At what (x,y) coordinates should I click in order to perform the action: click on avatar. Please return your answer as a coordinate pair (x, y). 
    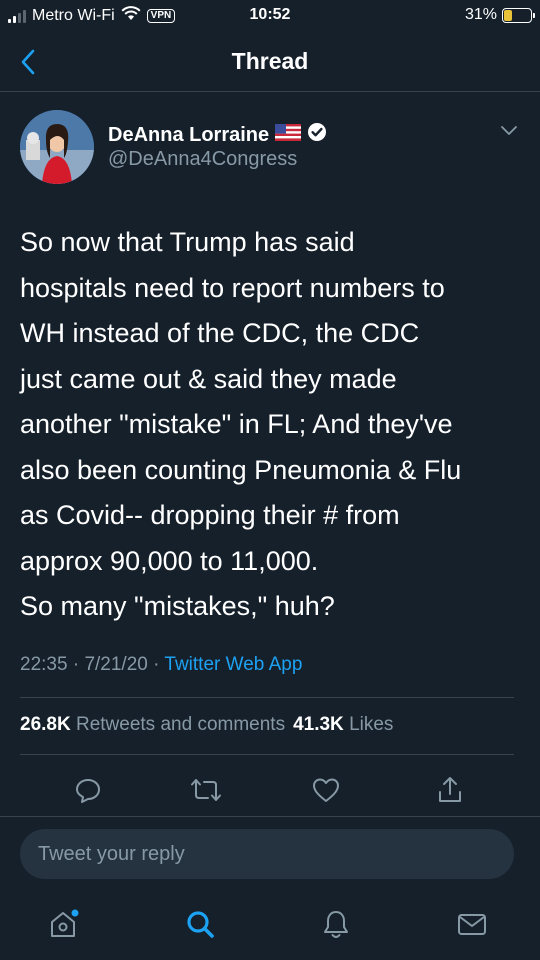
    Looking at the image, I should click on (57, 147).